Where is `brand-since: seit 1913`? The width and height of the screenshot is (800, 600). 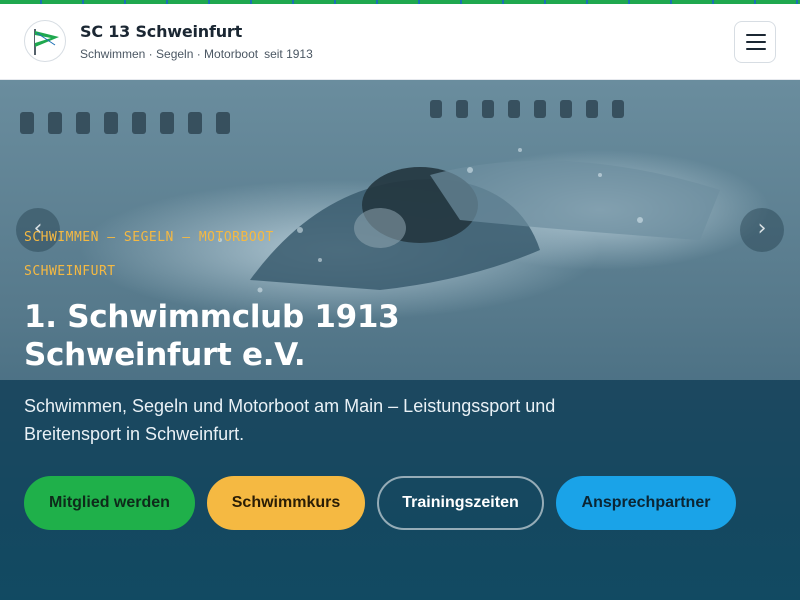
brand-since: seit 1913 is located at coordinates (288, 54).